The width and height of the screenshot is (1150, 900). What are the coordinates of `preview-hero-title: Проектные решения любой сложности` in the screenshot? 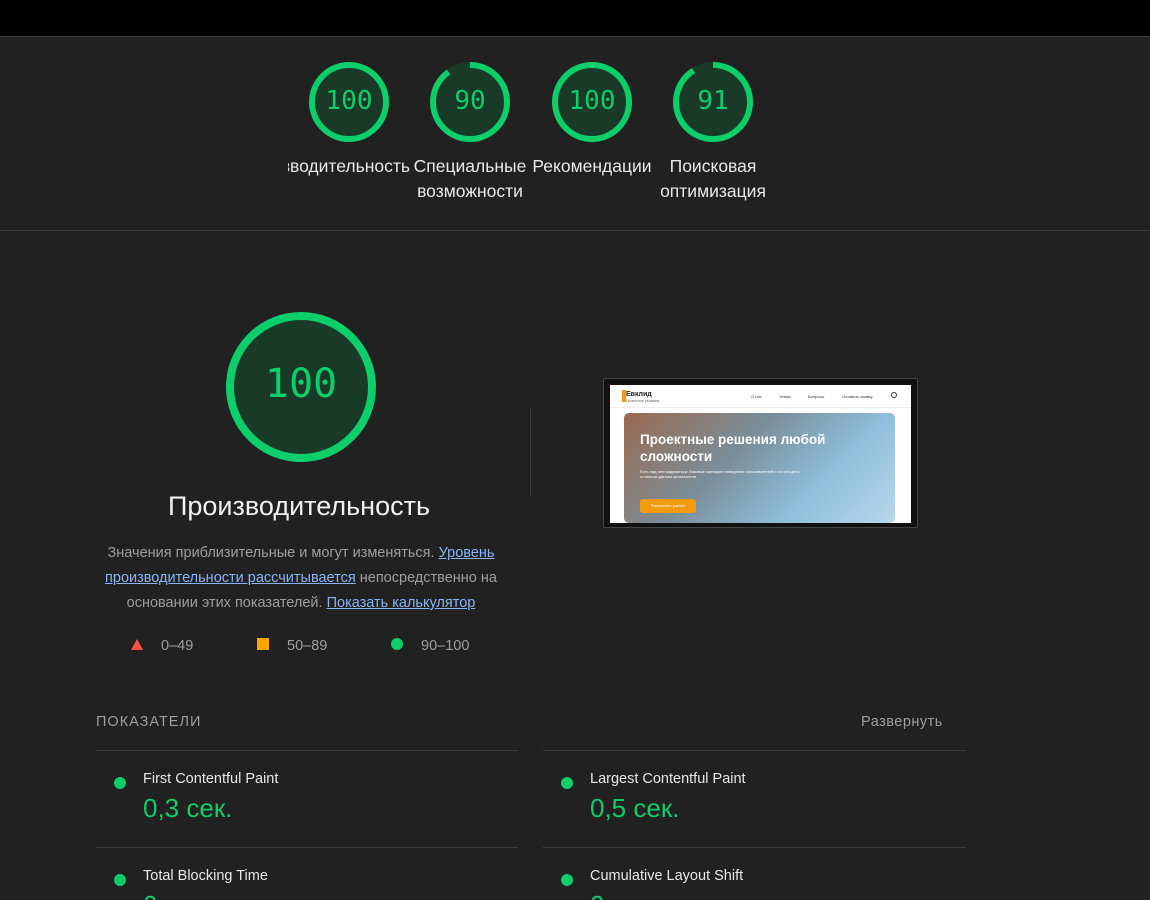 It's located at (733, 448).